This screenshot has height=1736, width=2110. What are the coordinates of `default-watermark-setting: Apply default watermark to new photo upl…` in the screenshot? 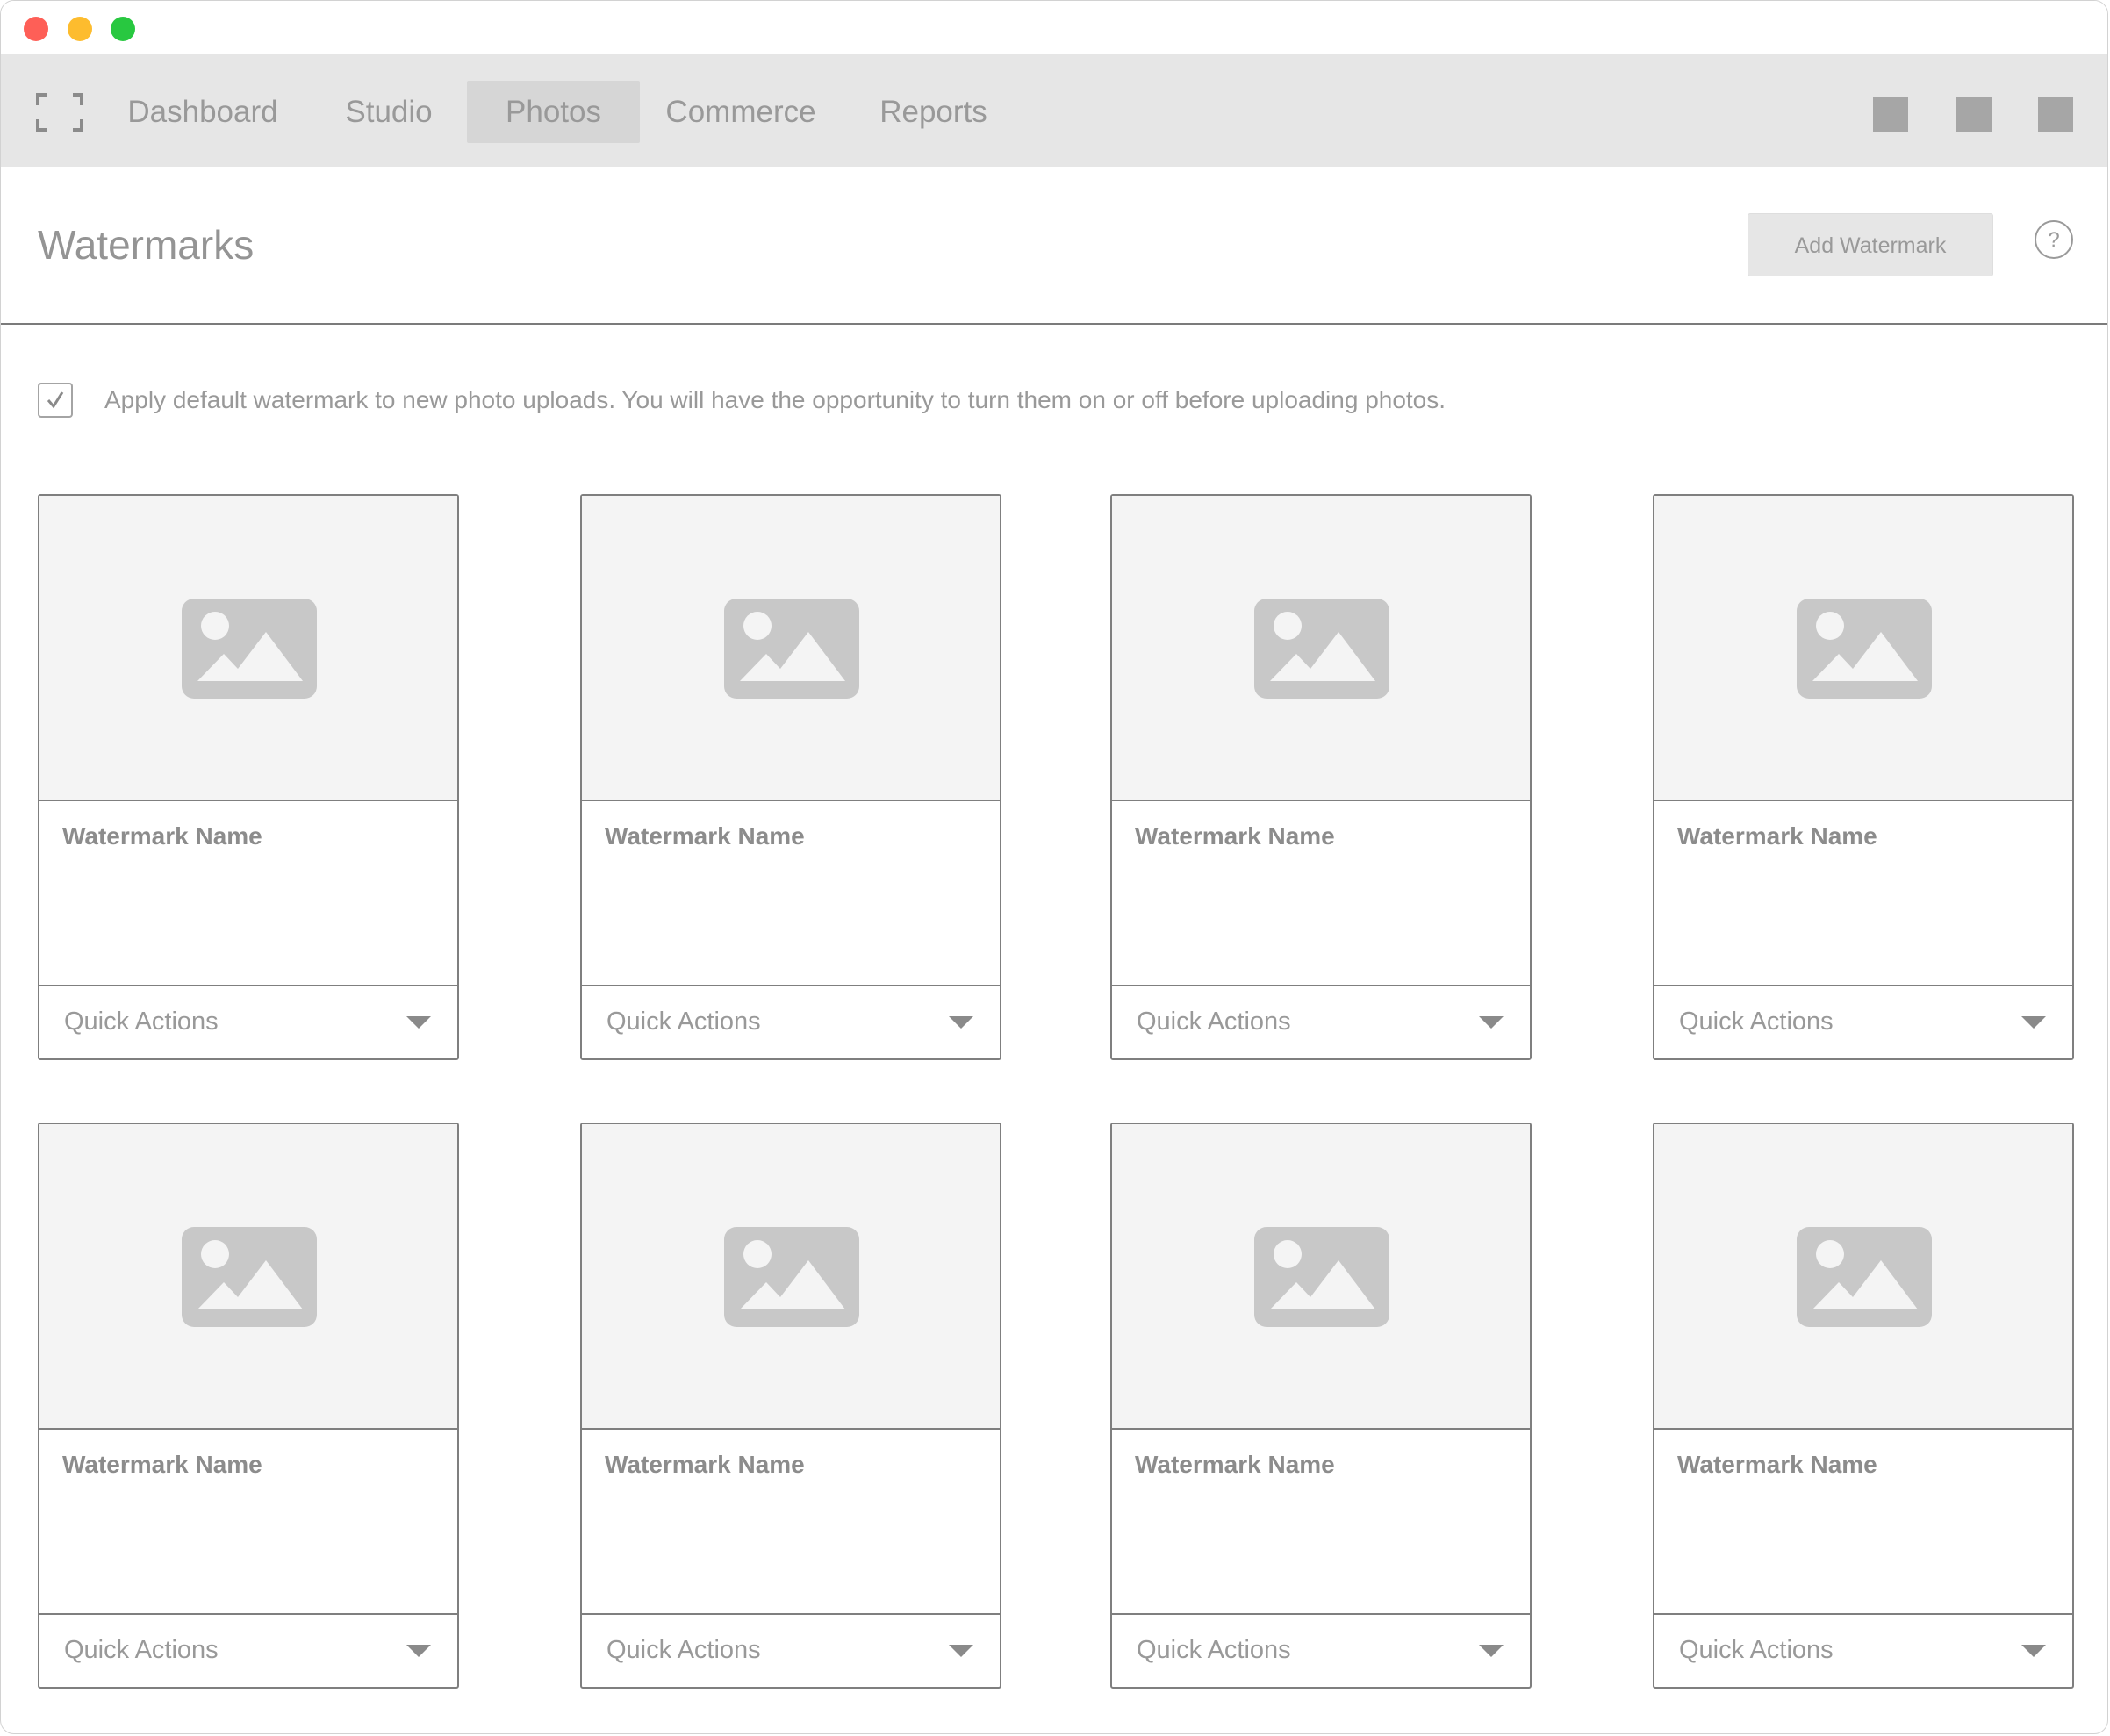 It's located at (1047, 401).